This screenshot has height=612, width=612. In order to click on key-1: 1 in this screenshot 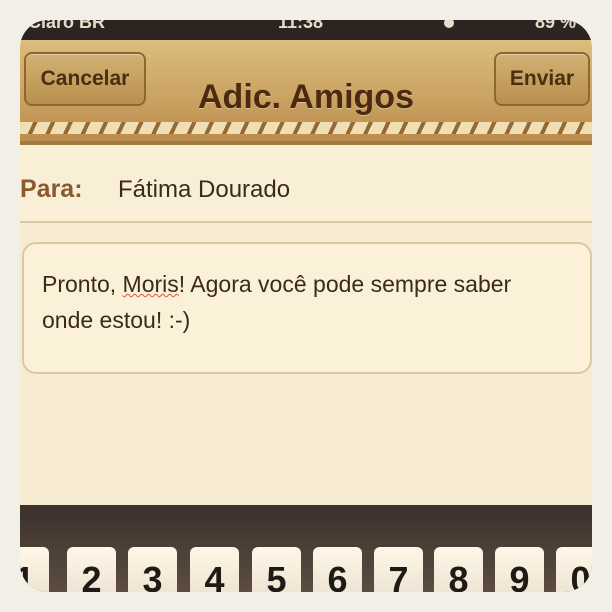, I will do `click(34, 569)`.